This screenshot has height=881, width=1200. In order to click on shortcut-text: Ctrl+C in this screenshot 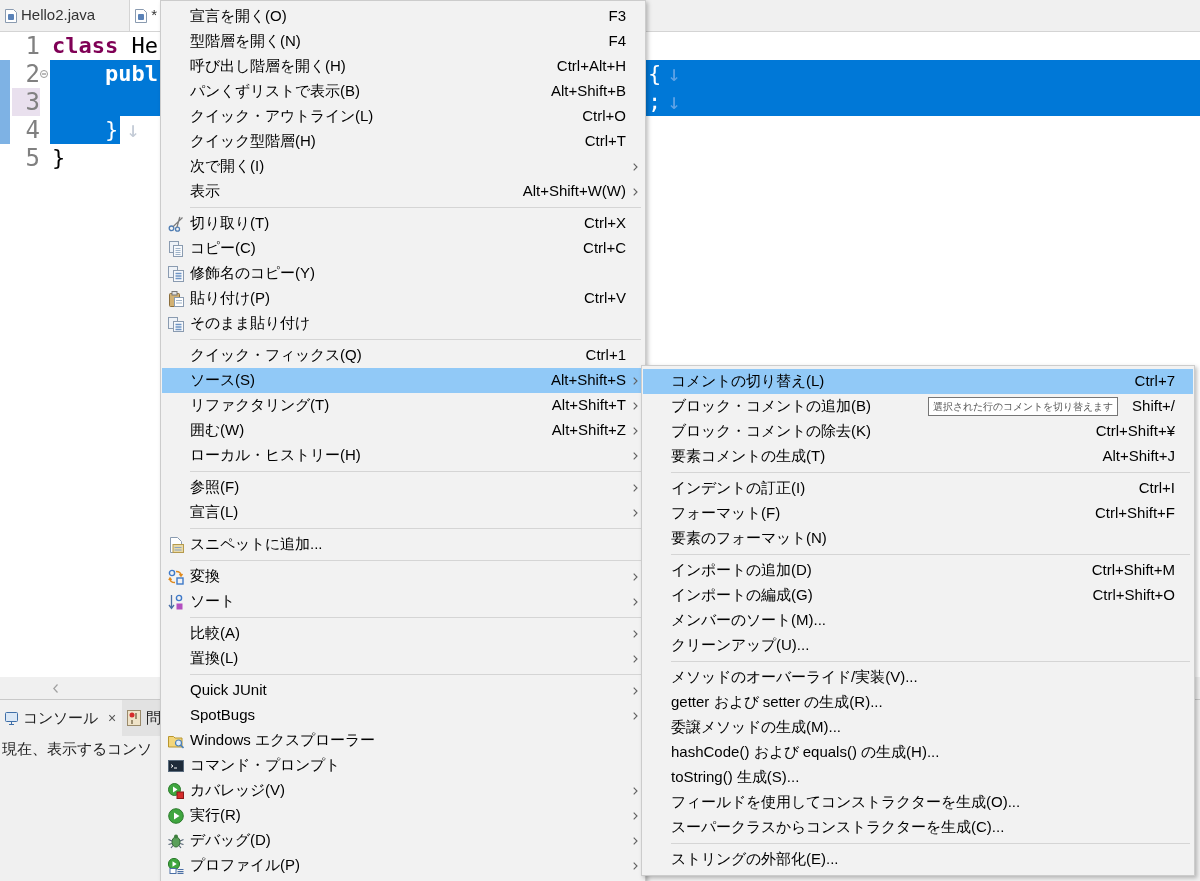, I will do `click(604, 248)`.